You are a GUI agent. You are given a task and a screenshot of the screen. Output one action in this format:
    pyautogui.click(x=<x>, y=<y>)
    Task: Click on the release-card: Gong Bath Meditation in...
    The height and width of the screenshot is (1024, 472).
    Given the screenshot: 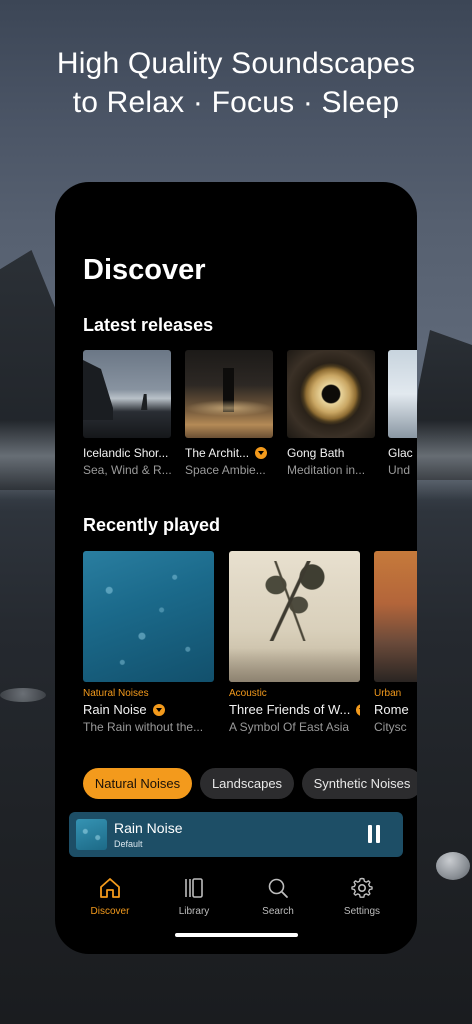 What is the action you would take?
    pyautogui.click(x=331, y=413)
    